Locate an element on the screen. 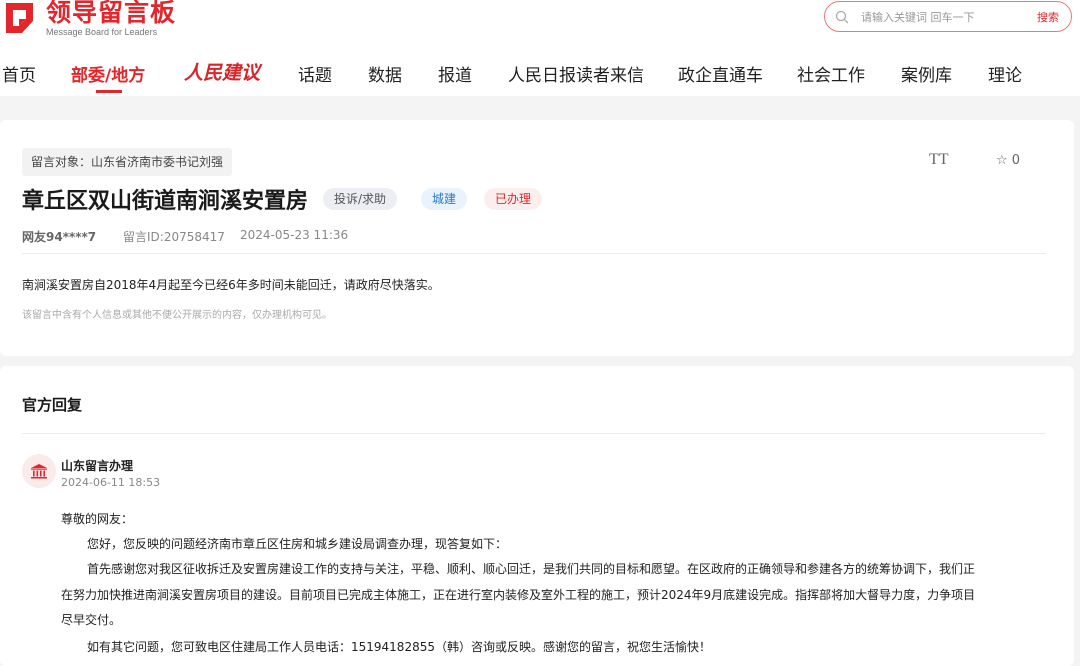 This screenshot has height=666, width=1080. category-badge: 城建 is located at coordinates (444, 199).